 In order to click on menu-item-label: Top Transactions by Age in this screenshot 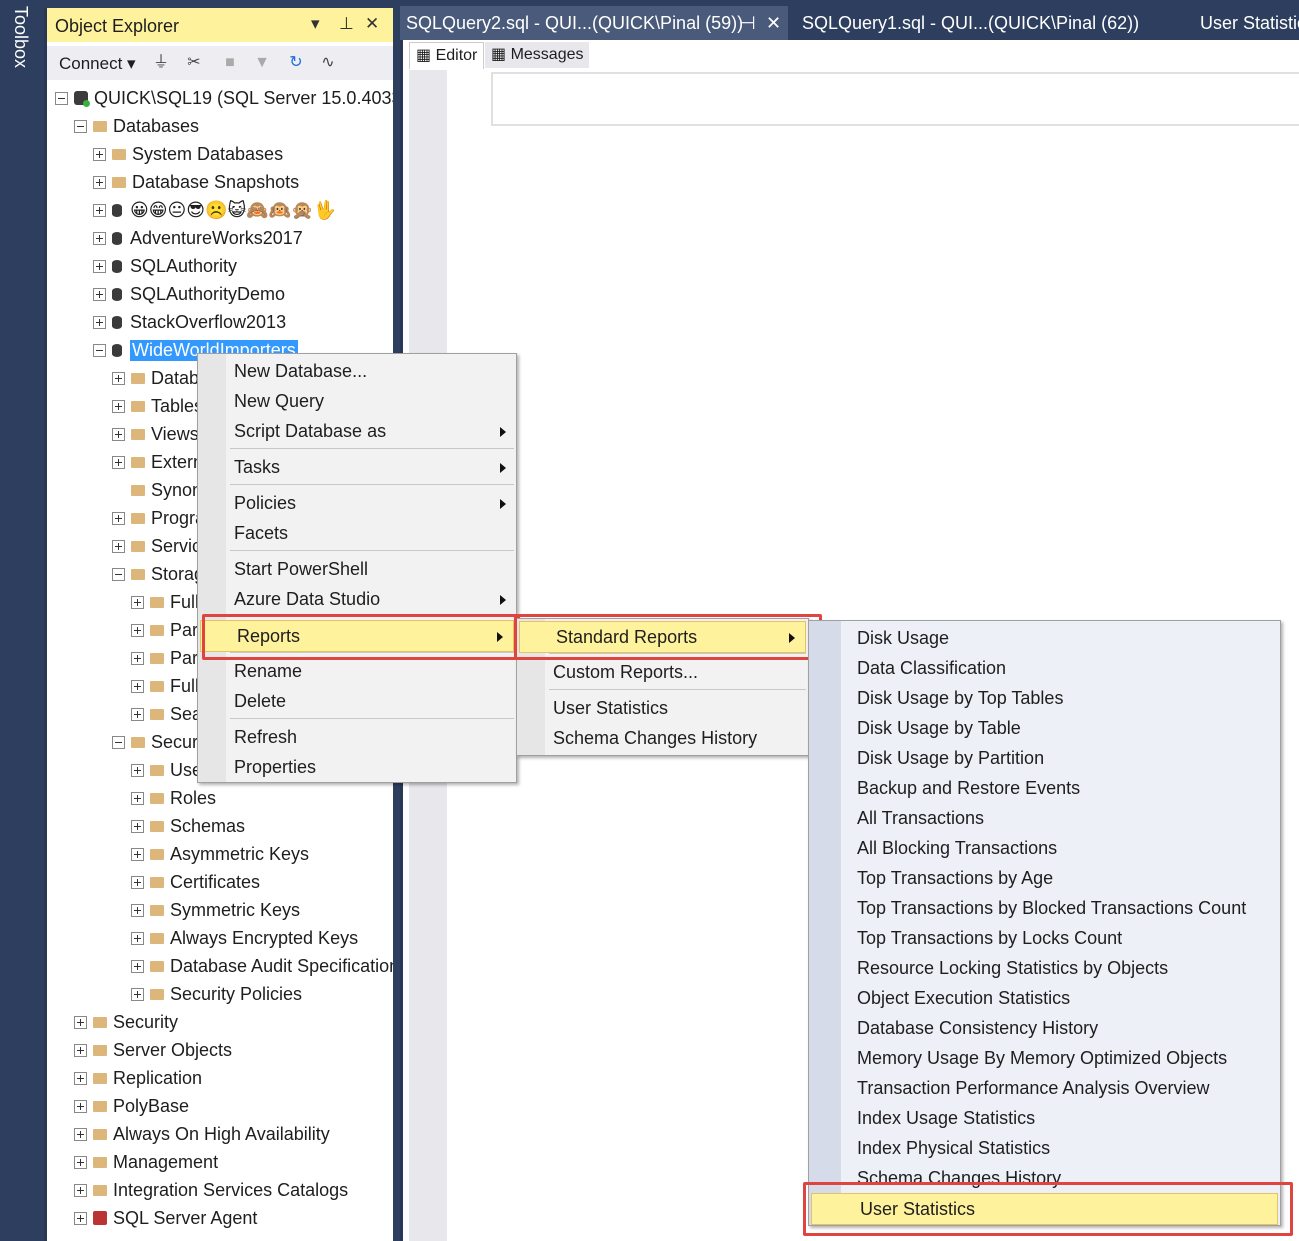, I will do `click(955, 878)`.